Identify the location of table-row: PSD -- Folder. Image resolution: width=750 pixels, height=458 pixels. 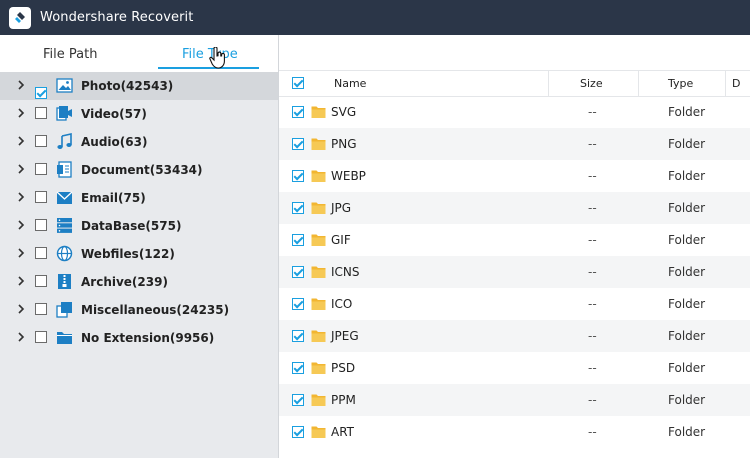
(514, 368).